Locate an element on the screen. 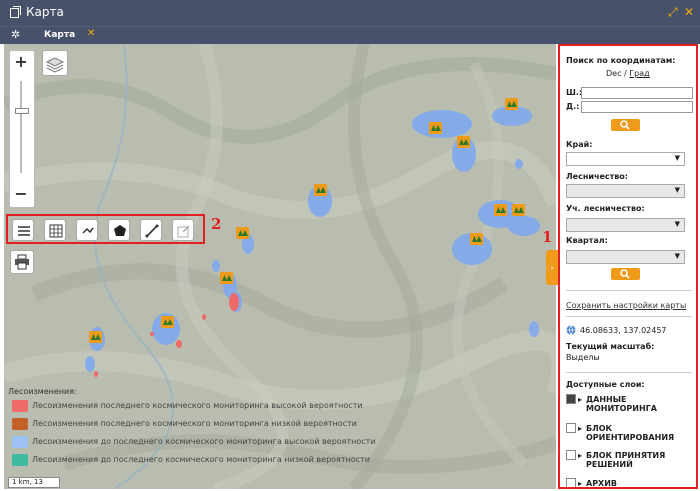 The width and height of the screenshot is (700, 491). layer-monitoring-label: ДАННЫЕ МОНИТОРИНГА is located at coordinates (621, 404).